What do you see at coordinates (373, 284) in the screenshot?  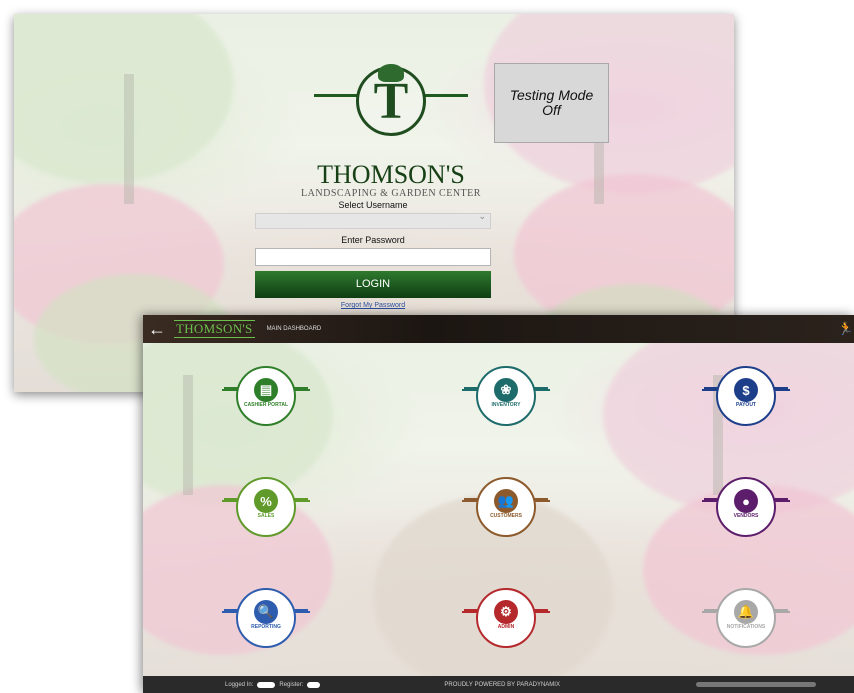 I see `login-button: LOGIN` at bounding box center [373, 284].